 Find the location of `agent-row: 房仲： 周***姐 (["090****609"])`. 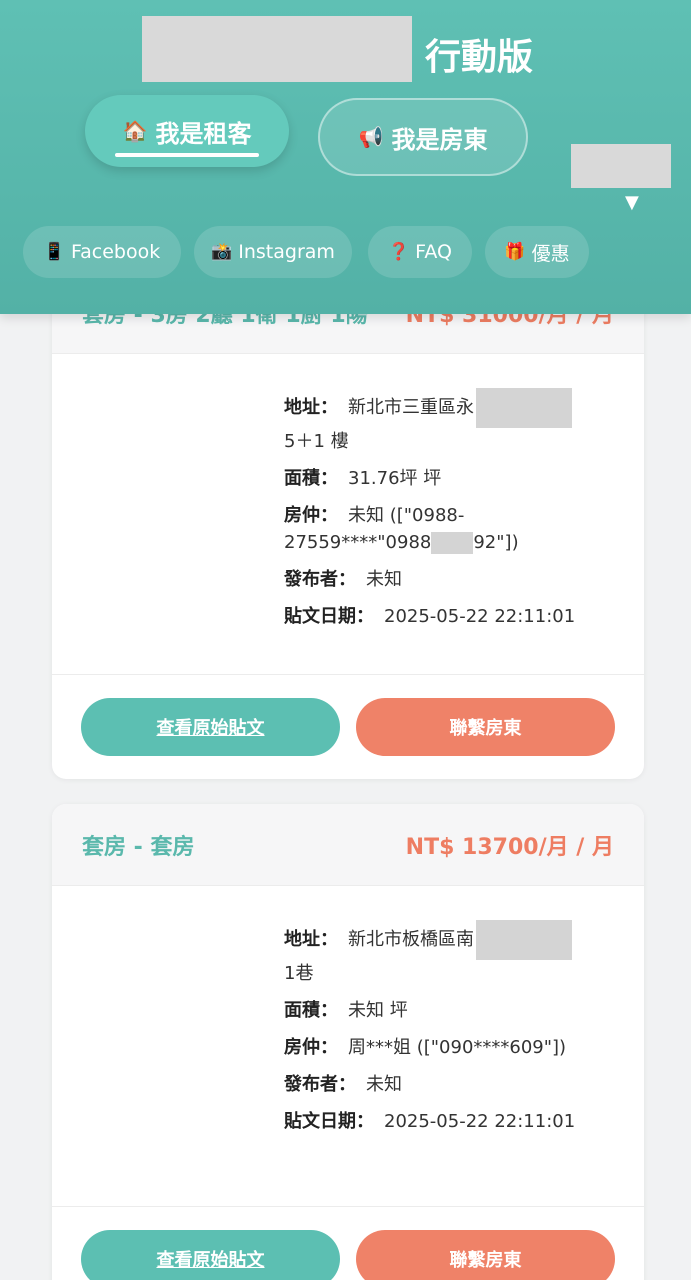

agent-row: 房仲： 周***姐 (["090****609"]) is located at coordinates (449, 1047).